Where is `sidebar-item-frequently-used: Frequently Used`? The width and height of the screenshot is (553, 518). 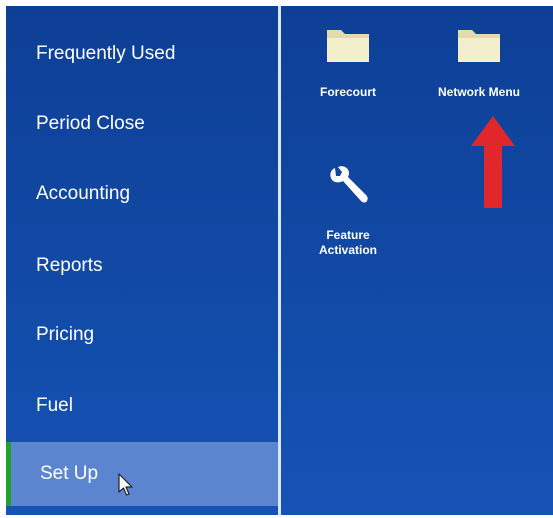 sidebar-item-frequently-used: Frequently Used is located at coordinates (142, 54).